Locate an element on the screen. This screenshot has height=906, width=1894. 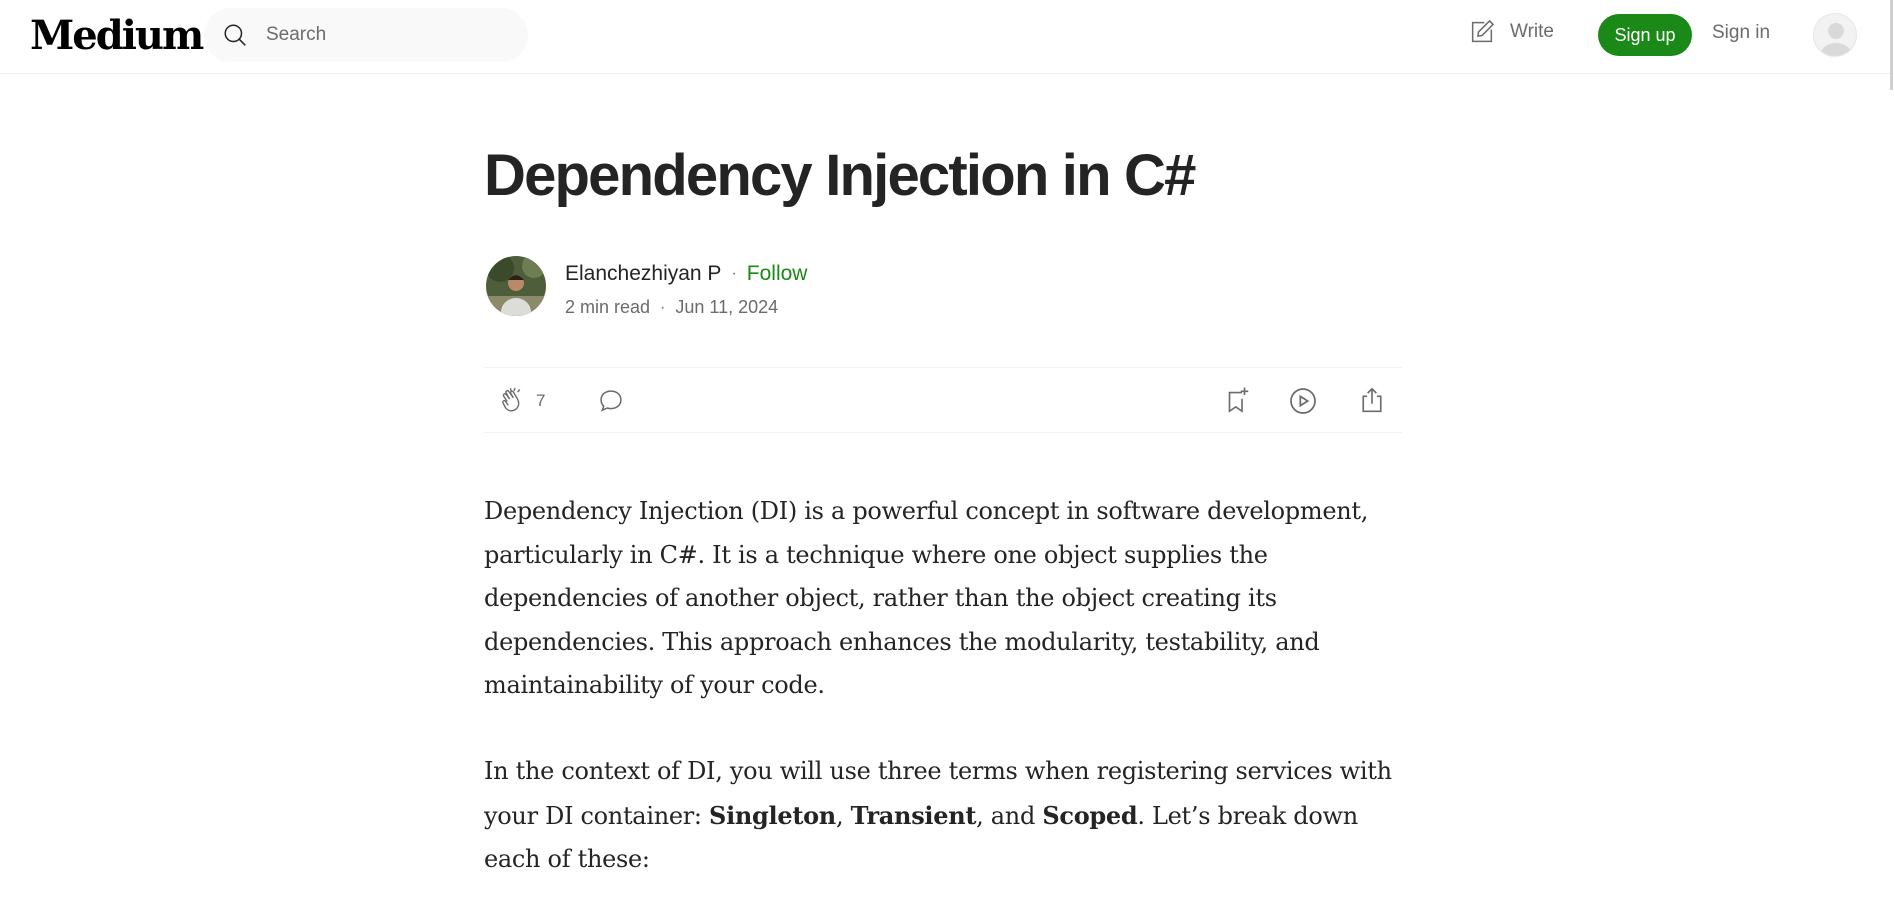
follow-button: Follow is located at coordinates (777, 274).